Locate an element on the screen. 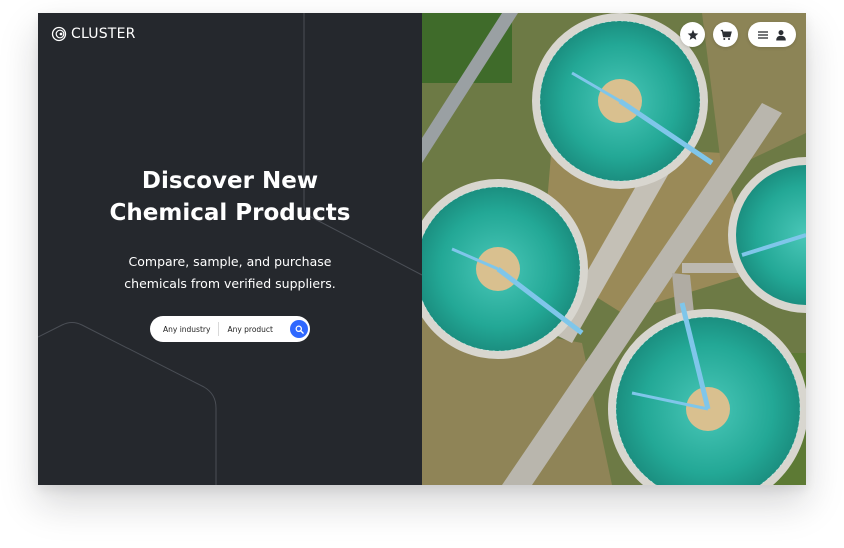  hamburger-menu-icon is located at coordinates (763, 34).